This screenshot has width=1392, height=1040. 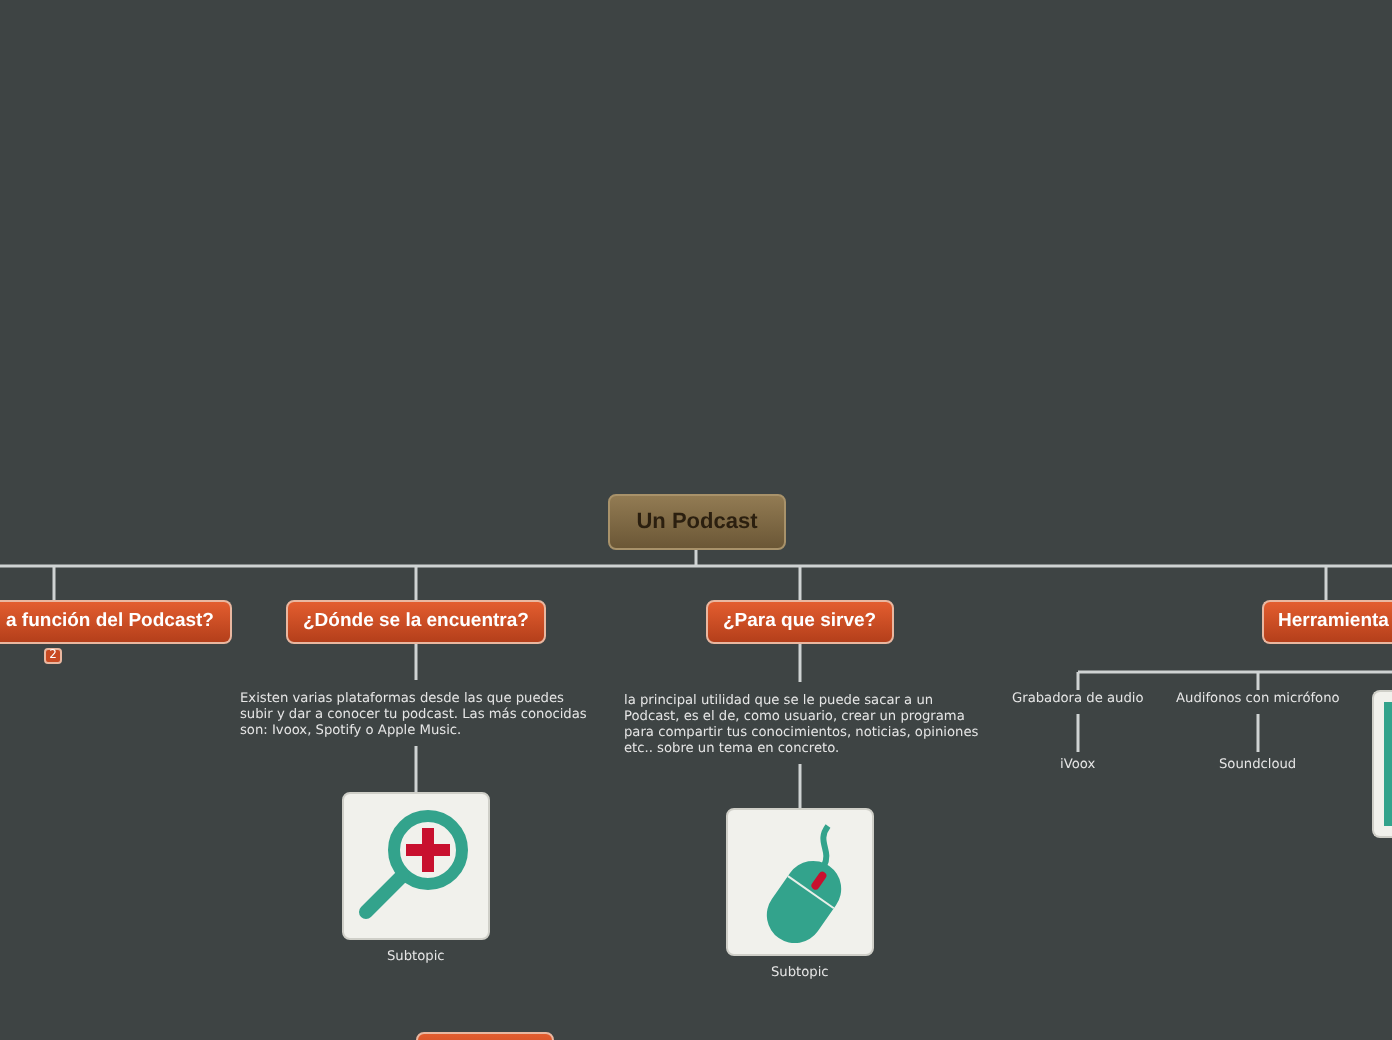 What do you see at coordinates (1327, 622) in the screenshot?
I see `topic-node: Herramienta` at bounding box center [1327, 622].